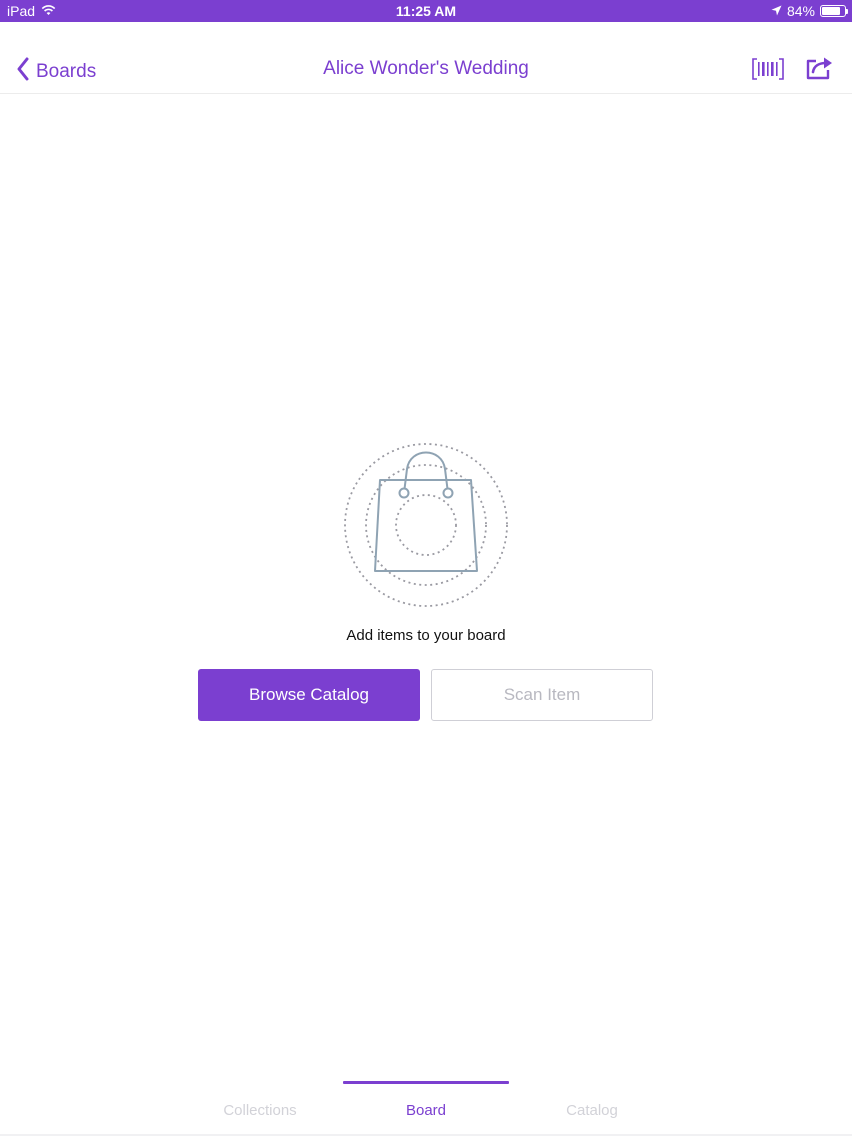 The width and height of the screenshot is (852, 1136). I want to click on status-time: 11:25 AM, so click(426, 11).